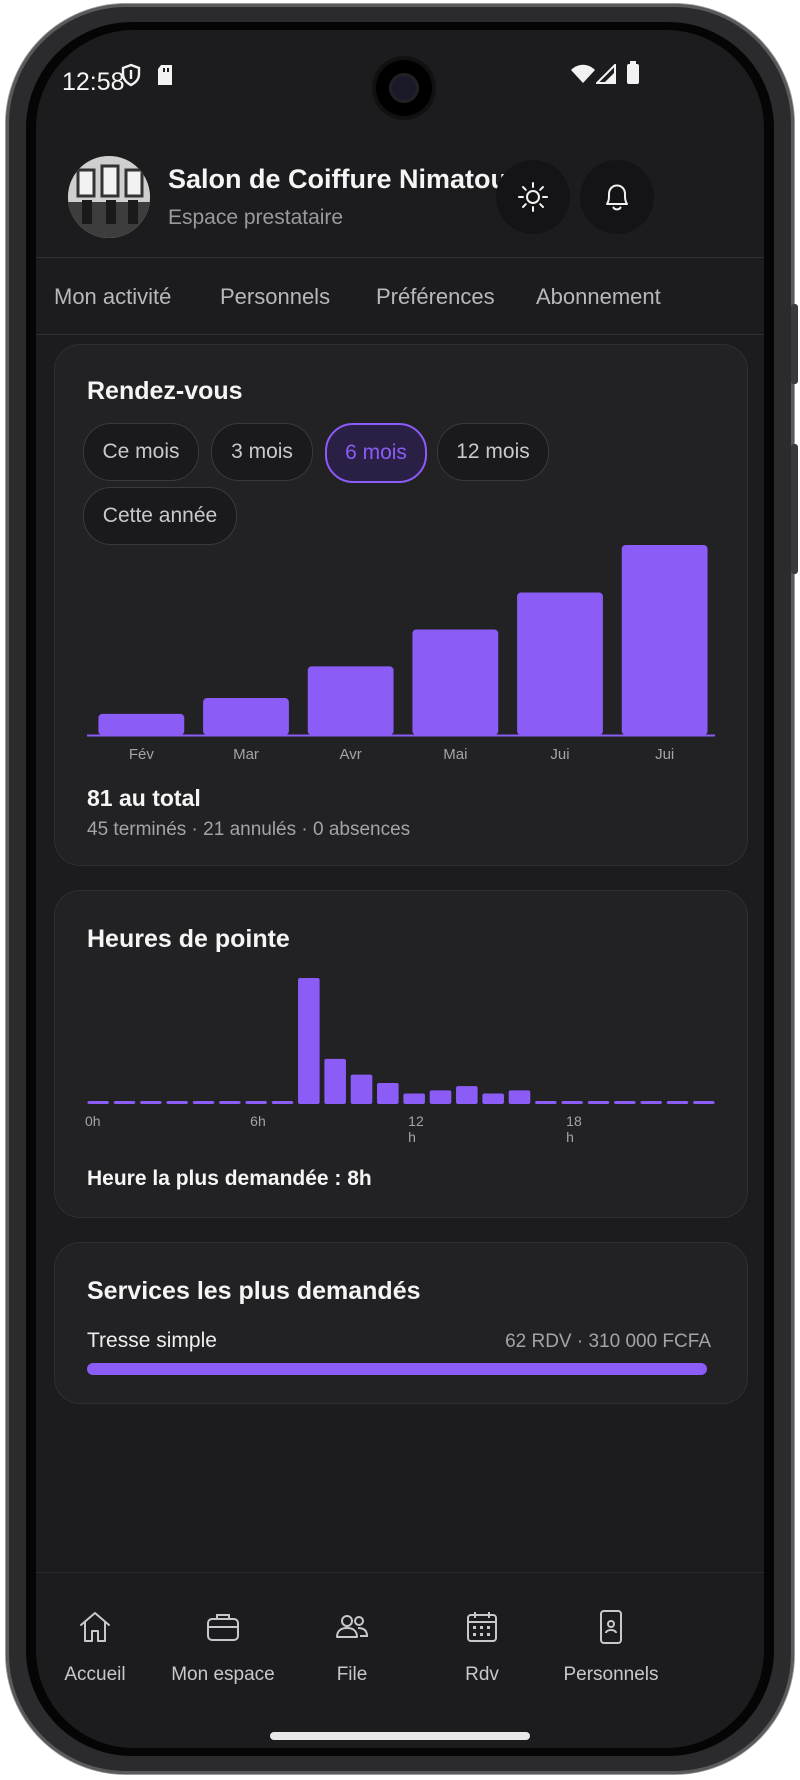 This screenshot has height=1780, width=800. Describe the element at coordinates (223, 1647) in the screenshot. I see `nav-mon-espace: Mon espace` at that location.